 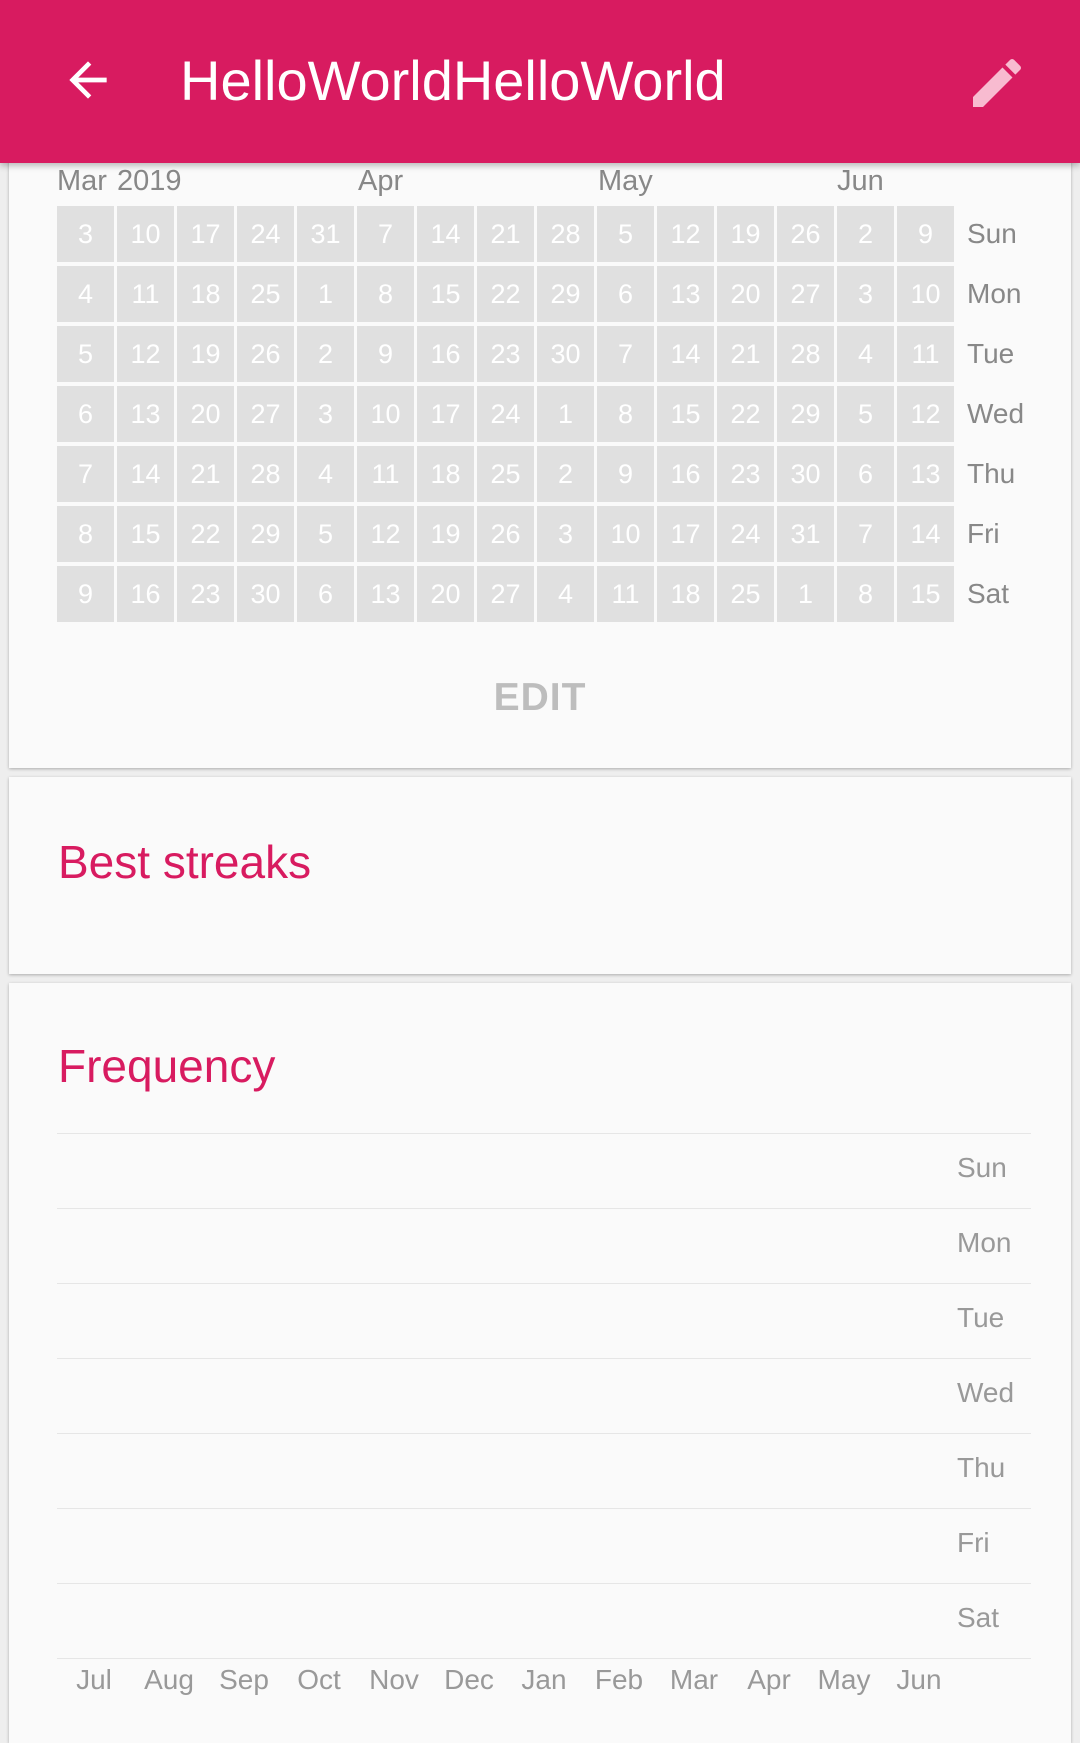 What do you see at coordinates (88, 80) in the screenshot?
I see `back-button` at bounding box center [88, 80].